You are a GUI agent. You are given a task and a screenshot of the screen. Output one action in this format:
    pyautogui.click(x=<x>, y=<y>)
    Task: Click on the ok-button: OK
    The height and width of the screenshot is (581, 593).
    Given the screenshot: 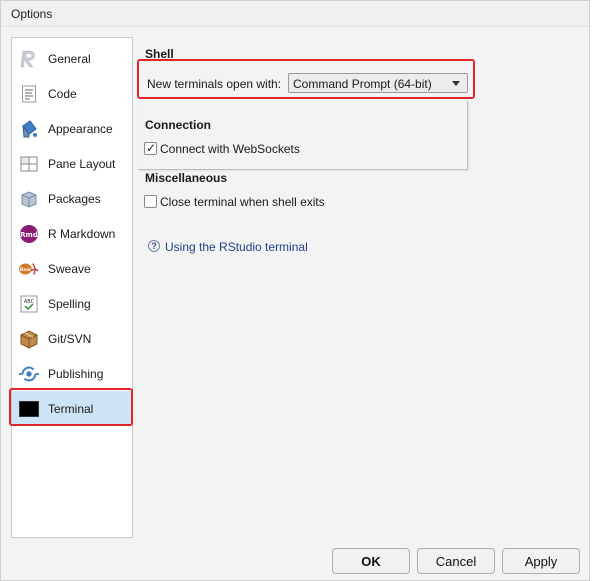 What is the action you would take?
    pyautogui.click(x=371, y=561)
    